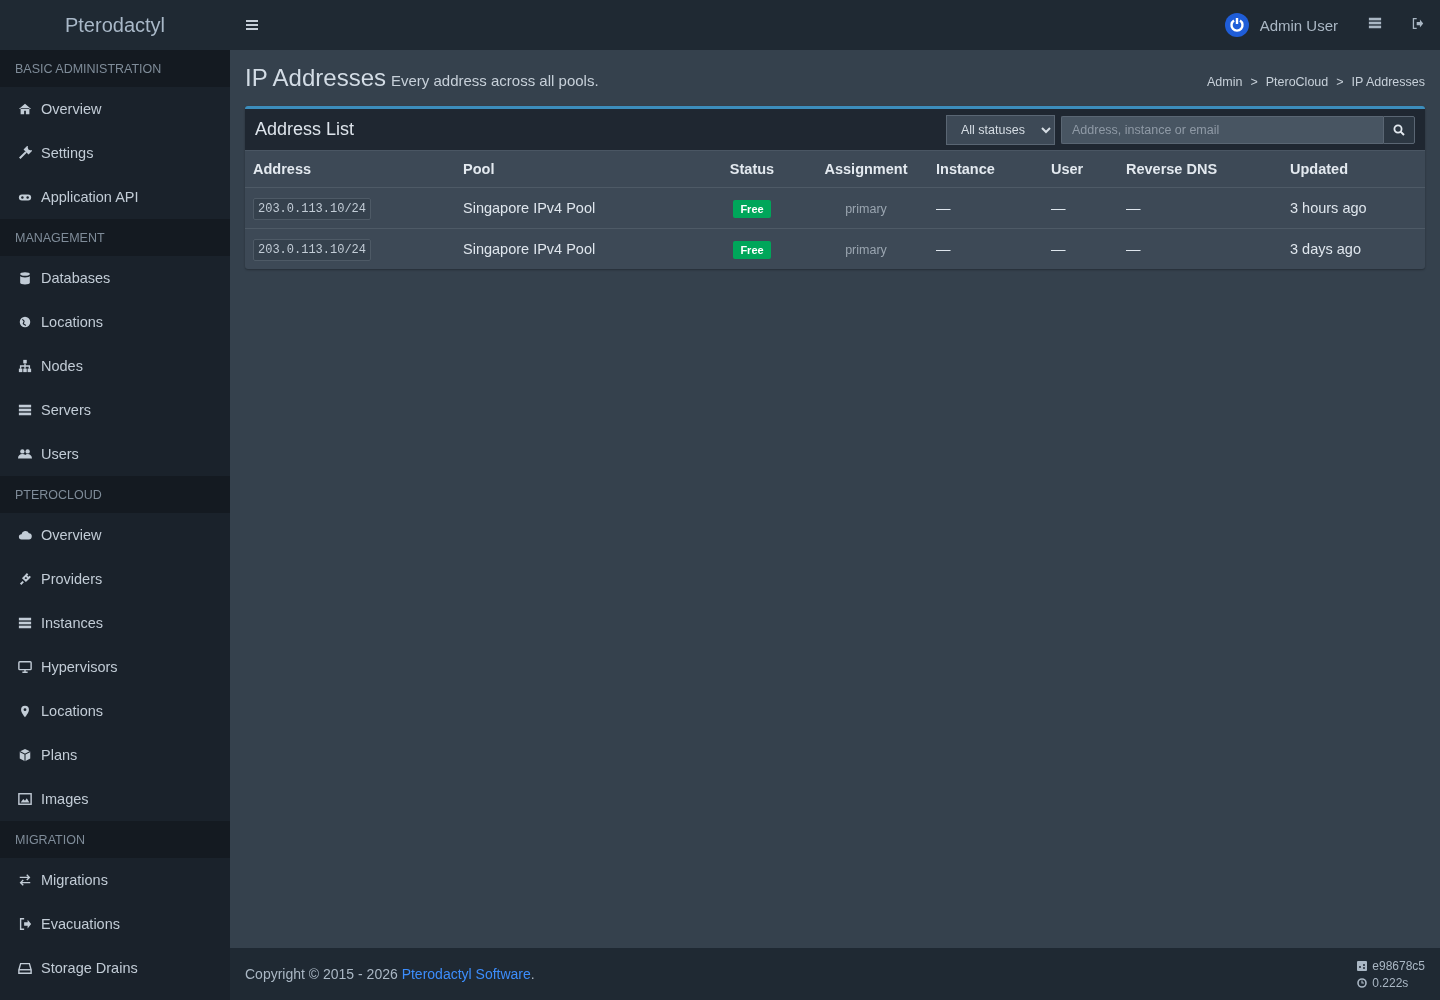 This screenshot has width=1440, height=1000. What do you see at coordinates (25, 755) in the screenshot?
I see `cube-icon` at bounding box center [25, 755].